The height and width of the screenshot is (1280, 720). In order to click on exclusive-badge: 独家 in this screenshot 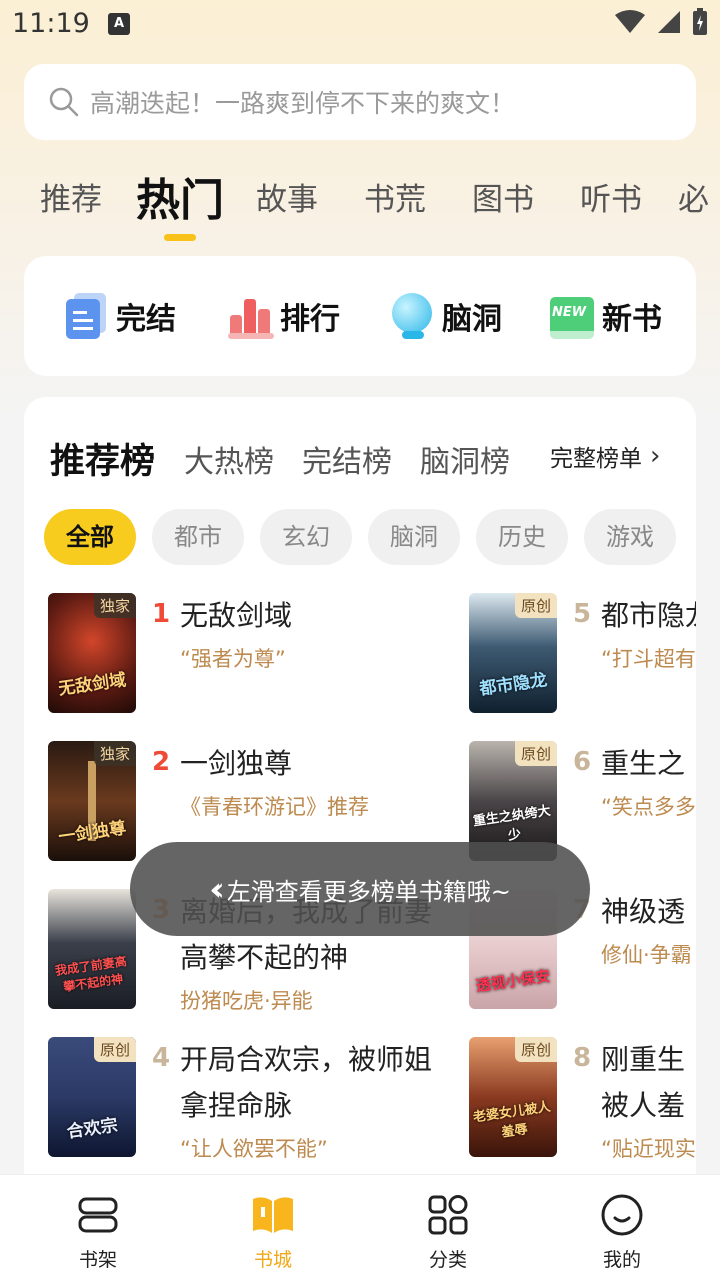, I will do `click(114, 753)`.